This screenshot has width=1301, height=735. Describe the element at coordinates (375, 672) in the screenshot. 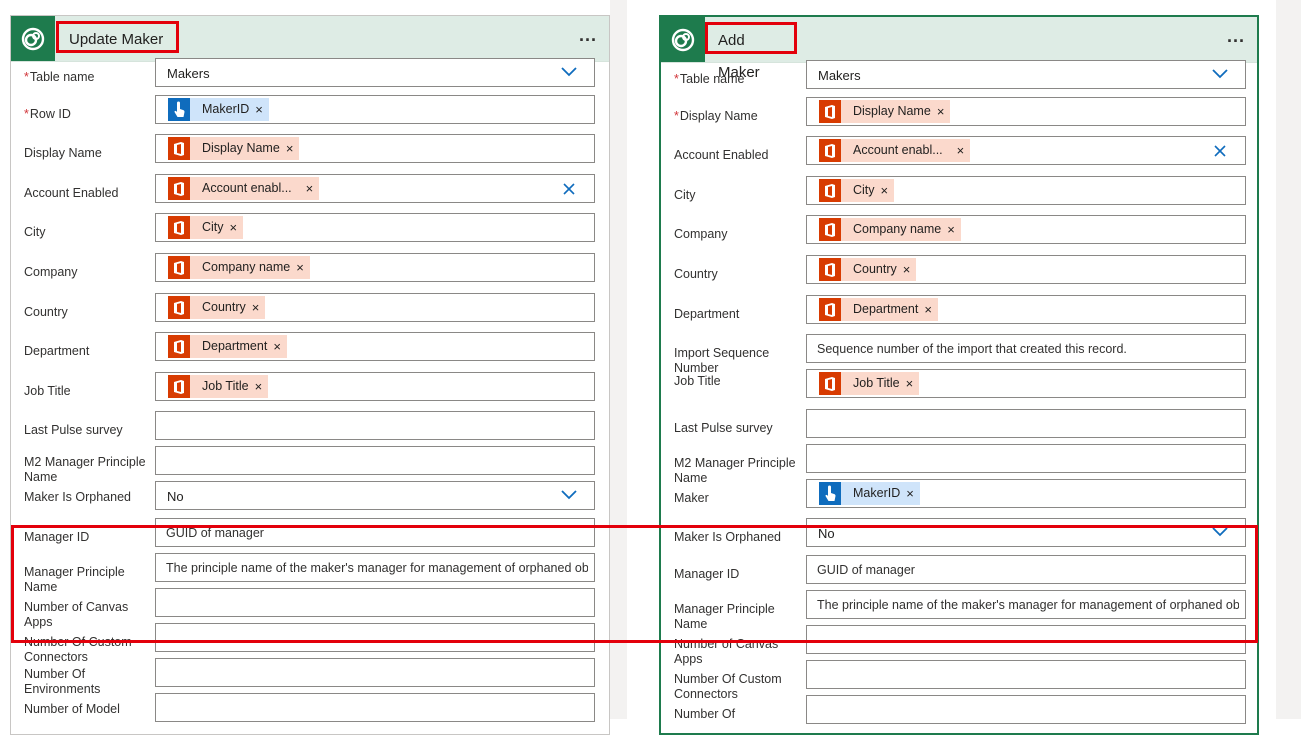

I see `number-of-environments-input` at that location.